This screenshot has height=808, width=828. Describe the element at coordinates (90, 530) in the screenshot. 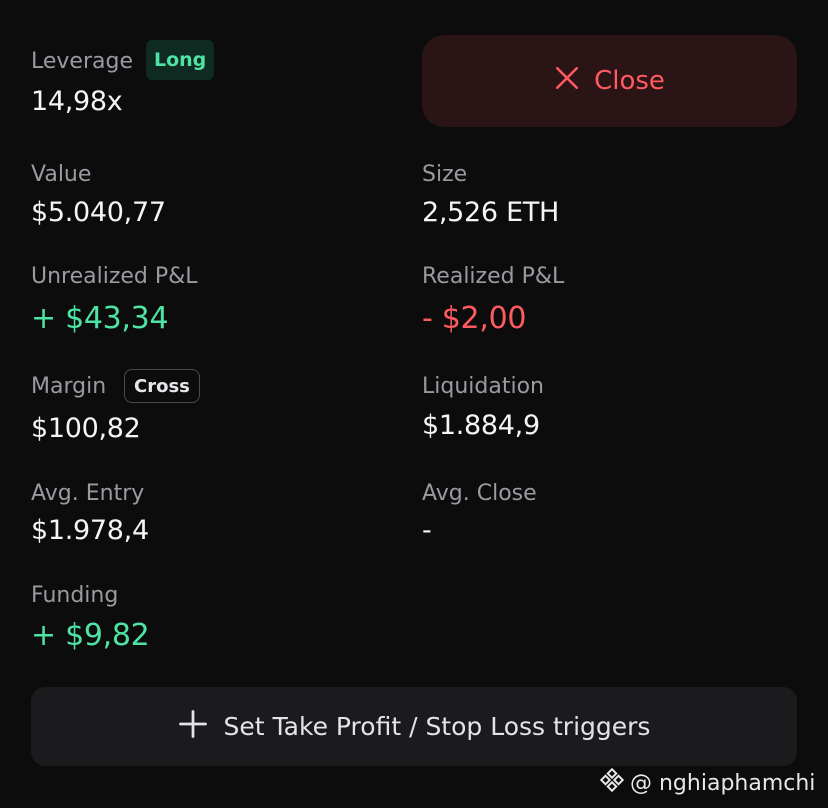

I see `avg-entry-value: $1.978,4` at that location.